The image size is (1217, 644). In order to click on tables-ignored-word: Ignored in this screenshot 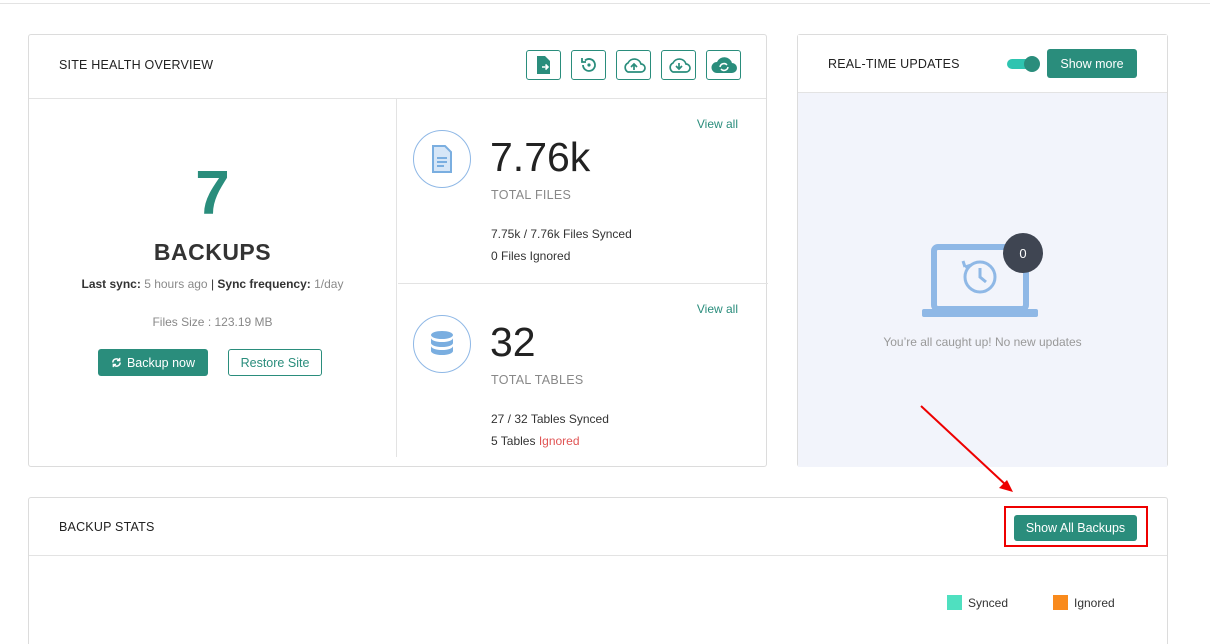, I will do `click(559, 441)`.